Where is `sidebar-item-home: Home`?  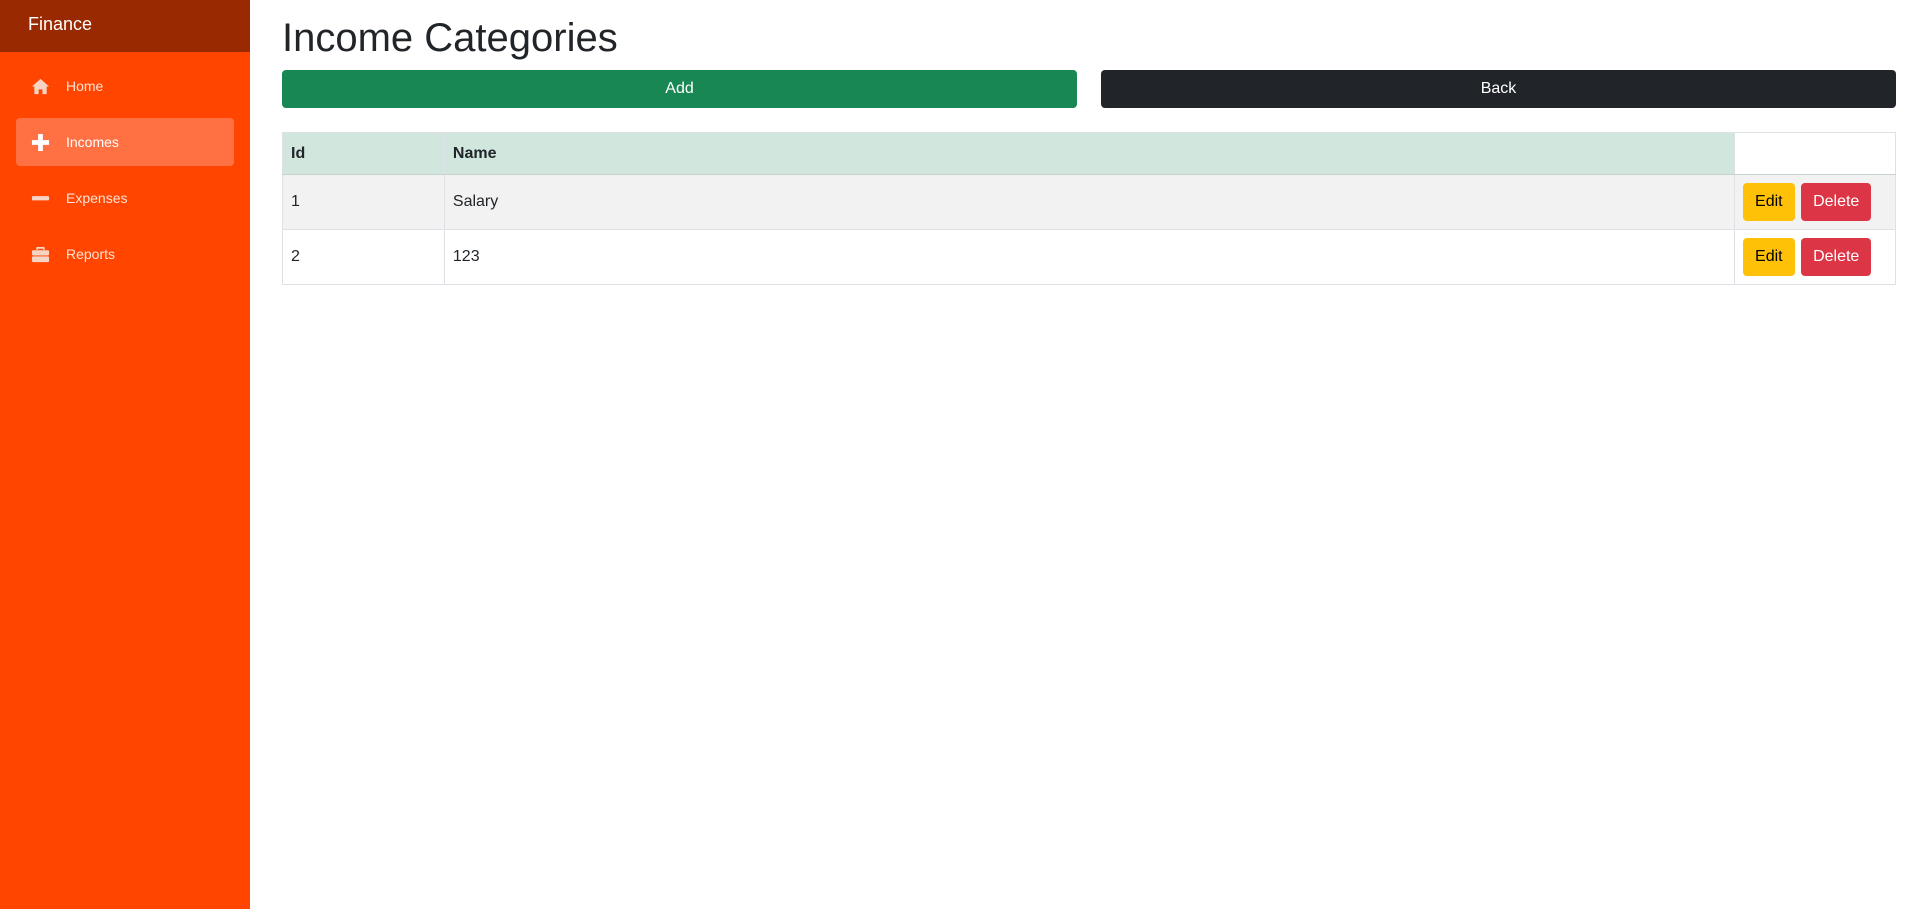 sidebar-item-home: Home is located at coordinates (125, 86).